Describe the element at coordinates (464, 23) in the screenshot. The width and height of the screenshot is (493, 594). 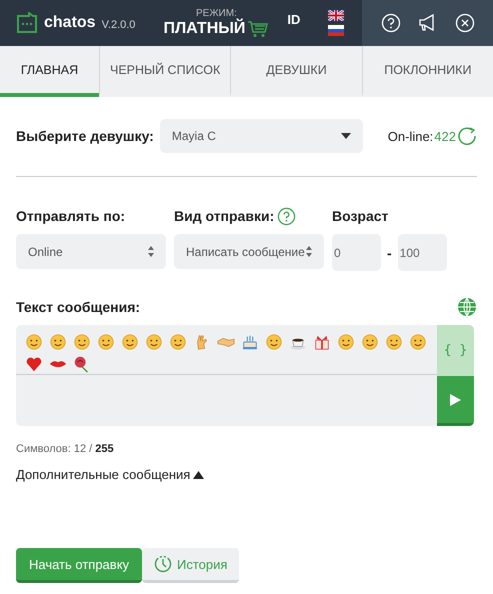
I see `close-icon` at that location.